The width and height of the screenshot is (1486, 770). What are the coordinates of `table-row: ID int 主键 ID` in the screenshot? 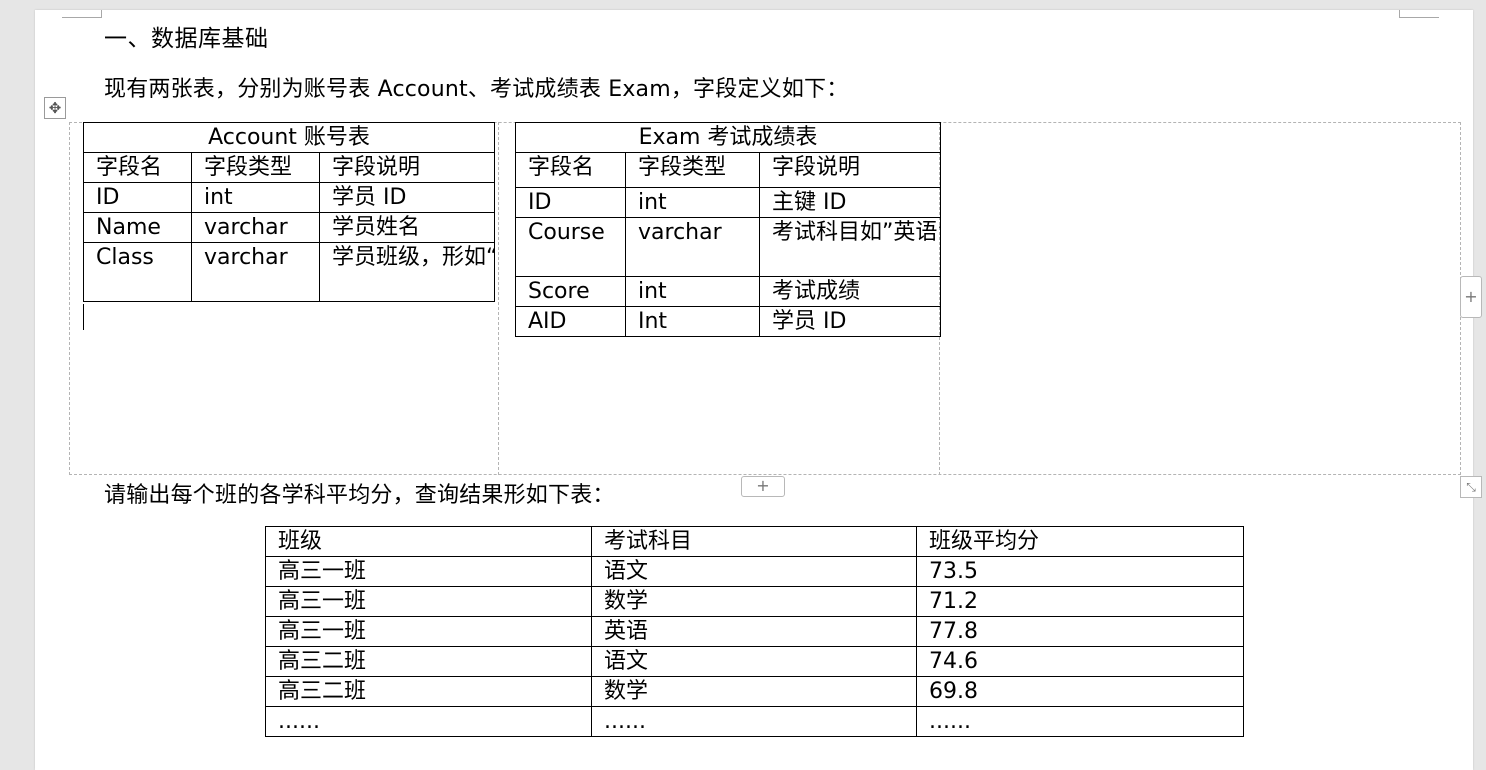 It's located at (728, 202).